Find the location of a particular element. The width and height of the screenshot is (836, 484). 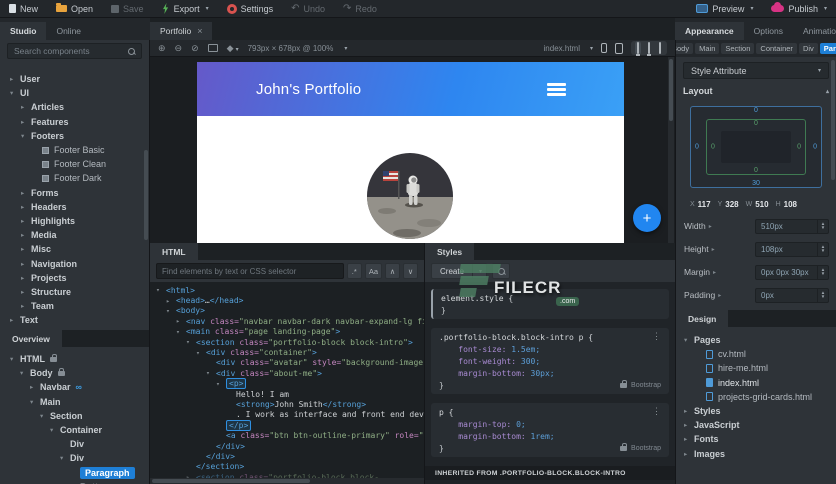

overview-item-section: ▾ Section is located at coordinates (74, 416).